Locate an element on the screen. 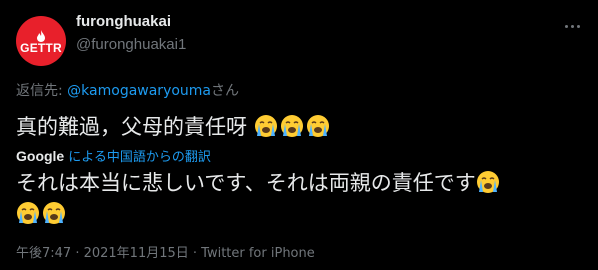 This screenshot has width=598, height=270. translated-body: それは本当に悲しいです、それは両親の責任です is located at coordinates (246, 183).